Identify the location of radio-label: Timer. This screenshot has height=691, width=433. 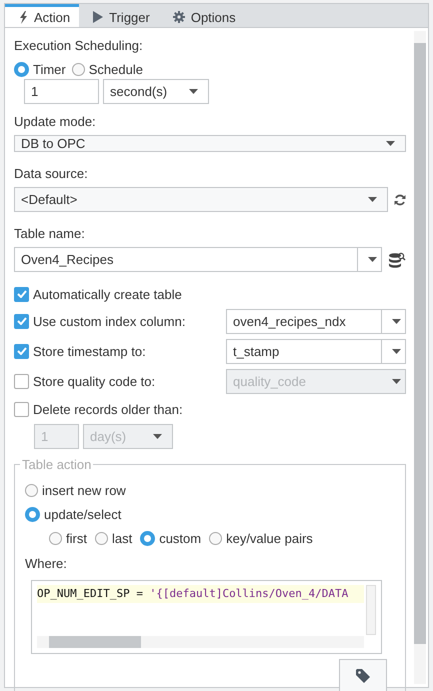
(49, 69).